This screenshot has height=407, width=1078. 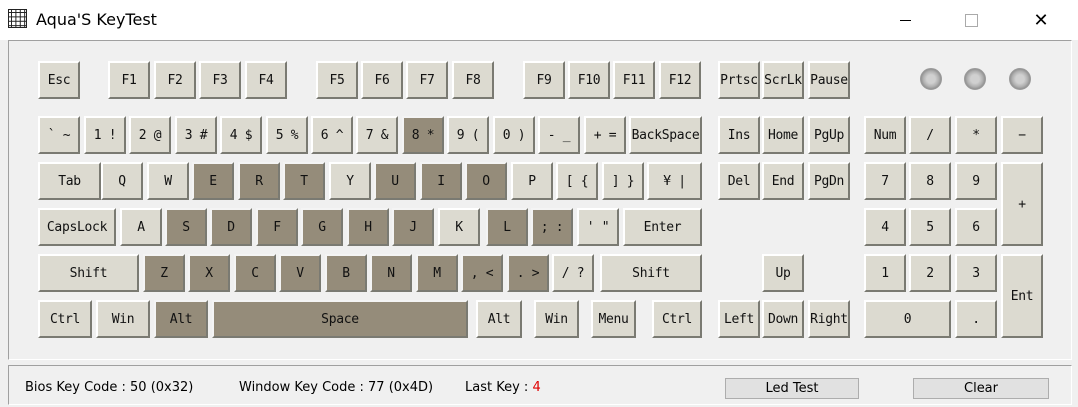 I want to click on key-np-div: /, so click(x=930, y=135).